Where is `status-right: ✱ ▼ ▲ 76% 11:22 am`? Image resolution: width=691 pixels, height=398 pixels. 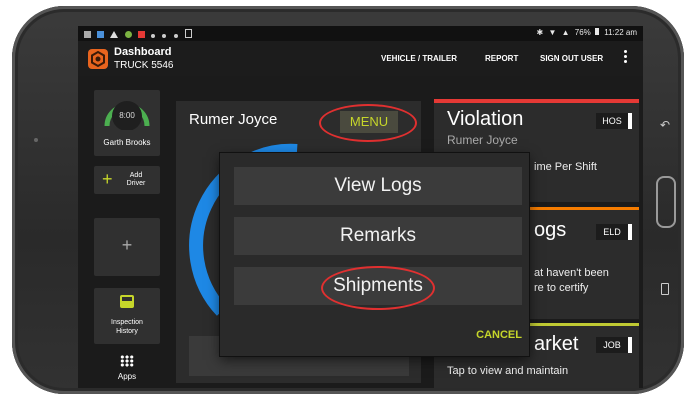
status-right: ✱ ▼ ▲ 76% 11:22 am is located at coordinates (586, 33).